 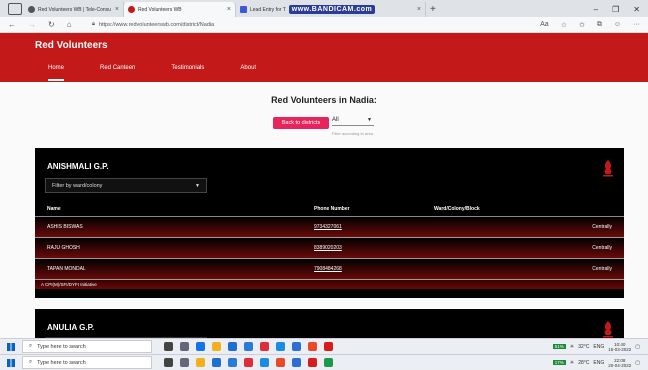 What do you see at coordinates (374, 227) in the screenshot?
I see `phone-link: 9734327061` at bounding box center [374, 227].